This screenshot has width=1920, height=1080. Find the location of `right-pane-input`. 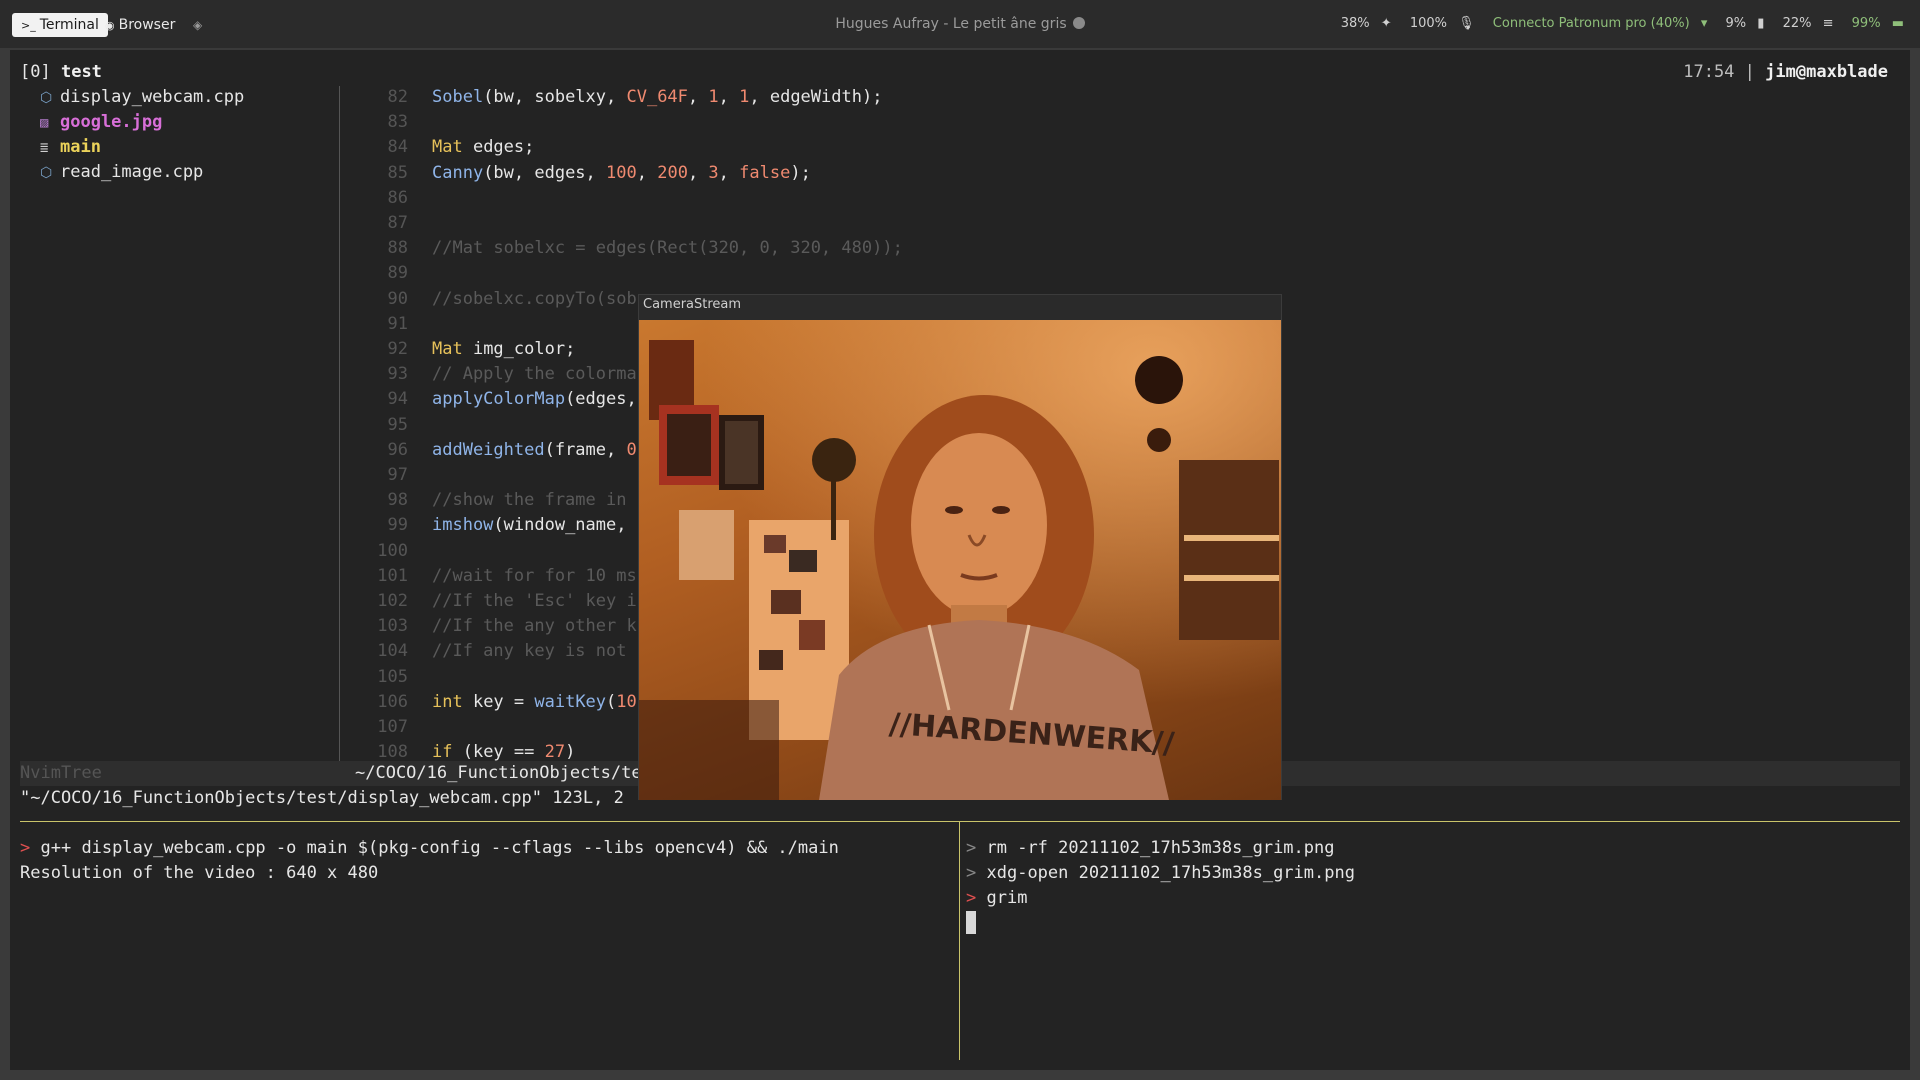

right-pane-input is located at coordinates (971, 924).